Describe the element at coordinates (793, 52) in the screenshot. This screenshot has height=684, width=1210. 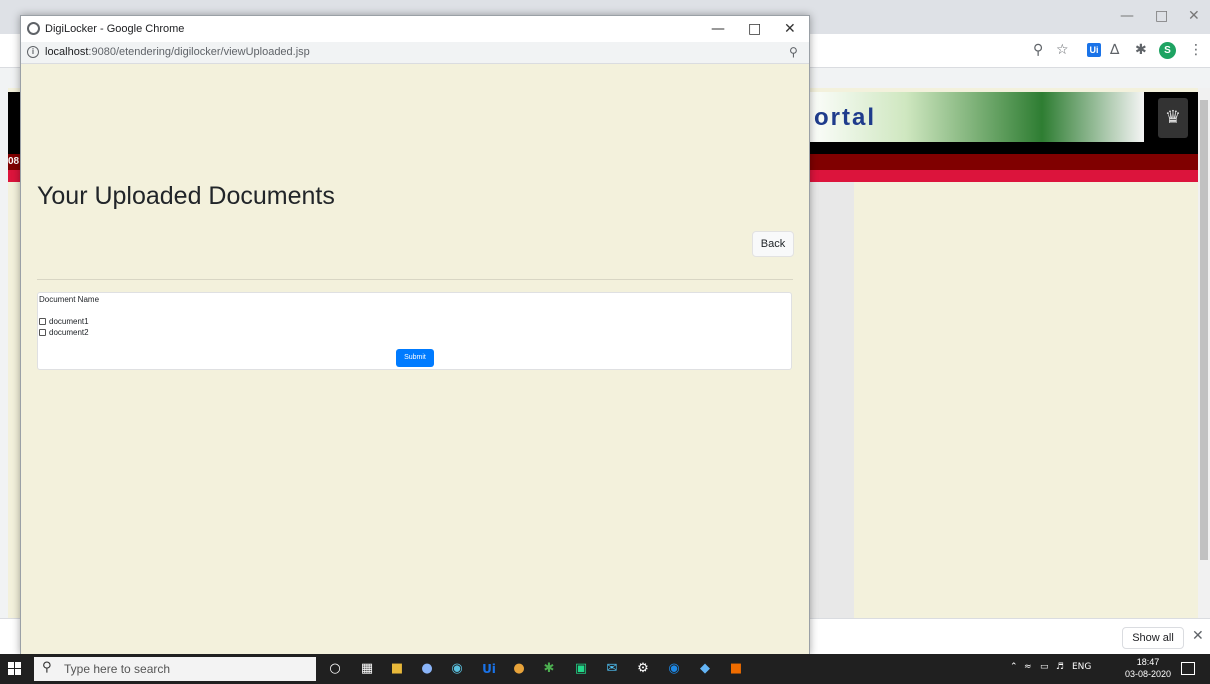
I see `popup-zoom-icon: ⚲` at that location.